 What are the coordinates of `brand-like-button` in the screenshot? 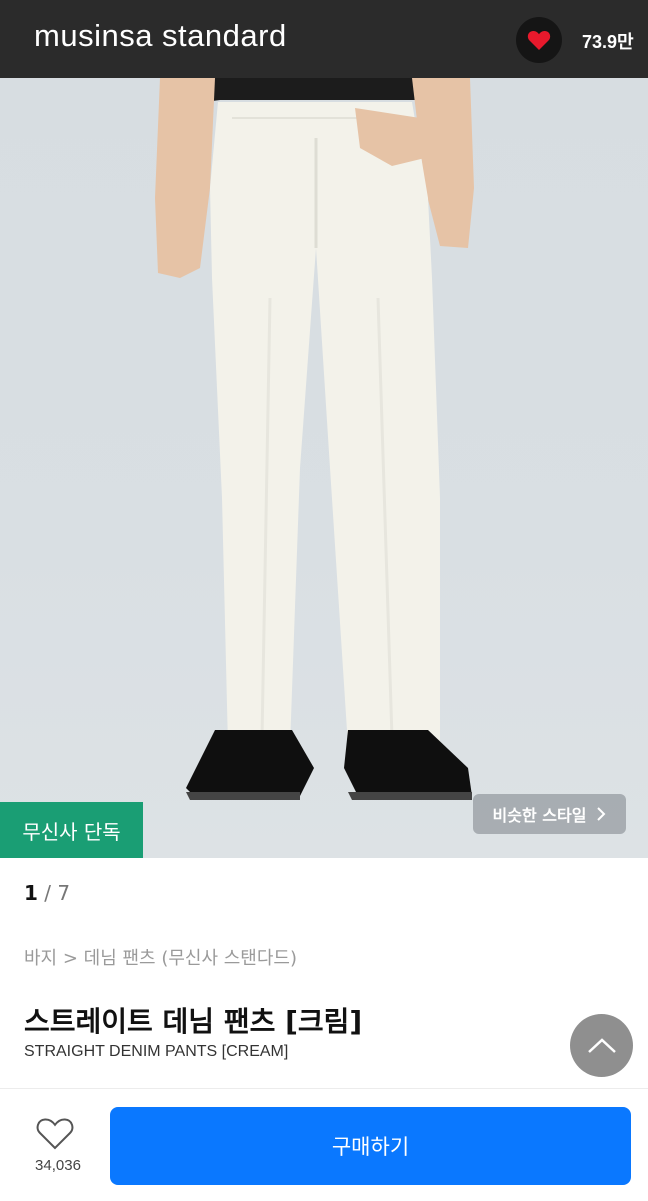 It's located at (539, 40).